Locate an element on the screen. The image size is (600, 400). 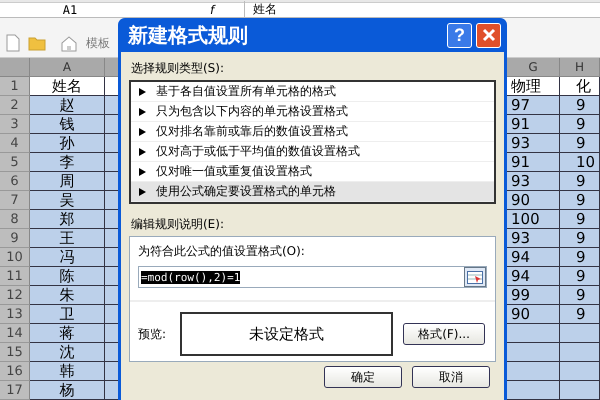
help-button: ? is located at coordinates (459, 35).